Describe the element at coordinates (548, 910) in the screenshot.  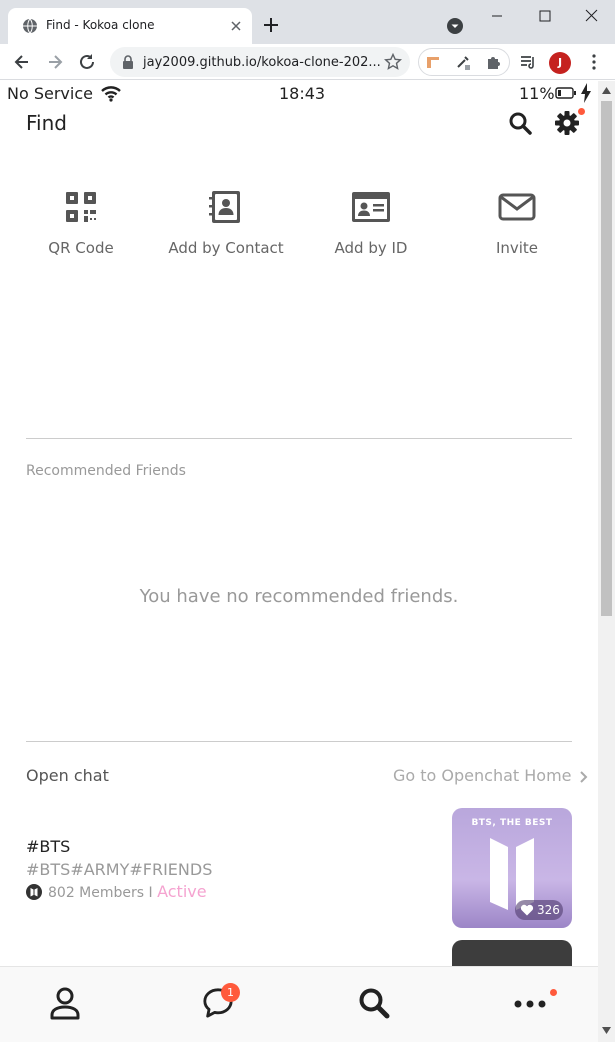
I see `like-count: 326` at that location.